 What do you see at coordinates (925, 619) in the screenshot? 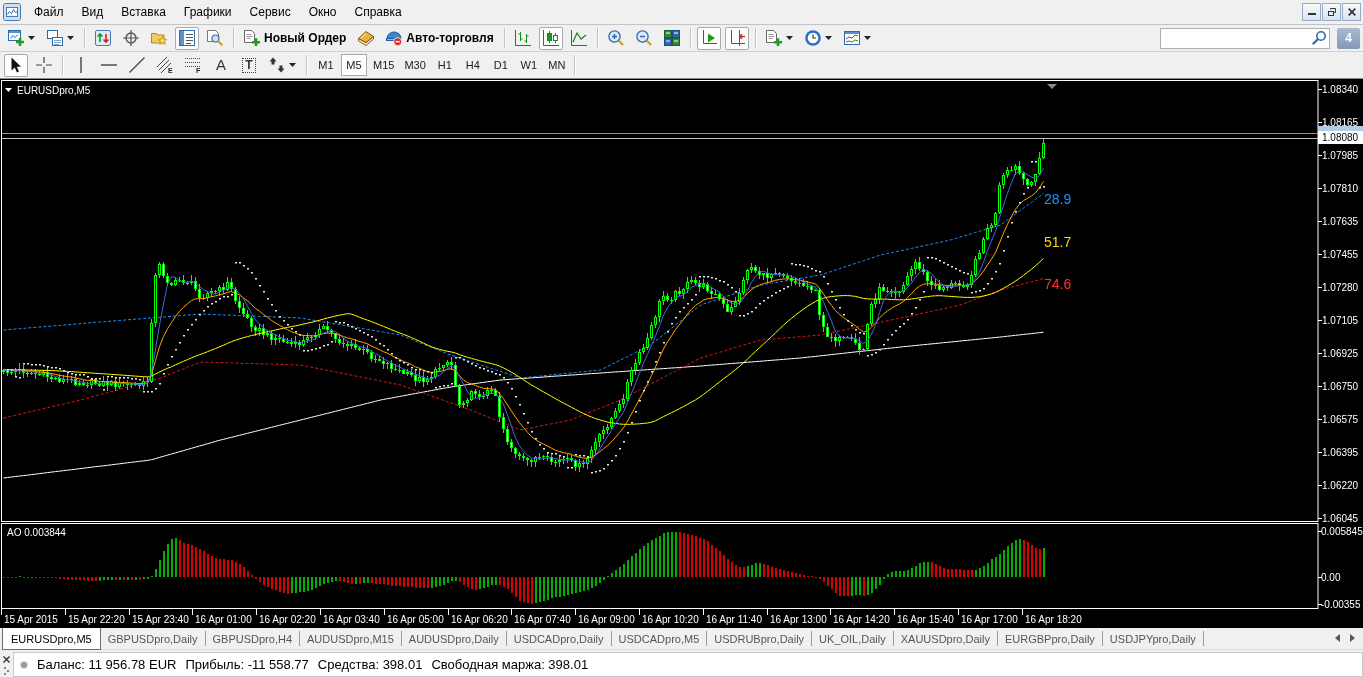
I see `time-axis-label: 16 Apr 15:40` at bounding box center [925, 619].